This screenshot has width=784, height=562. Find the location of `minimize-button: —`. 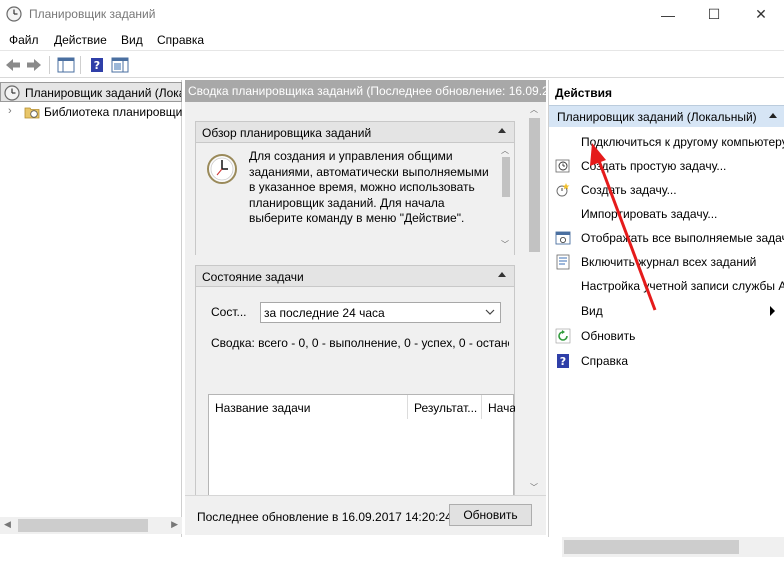

minimize-button: — is located at coordinates (668, 14).